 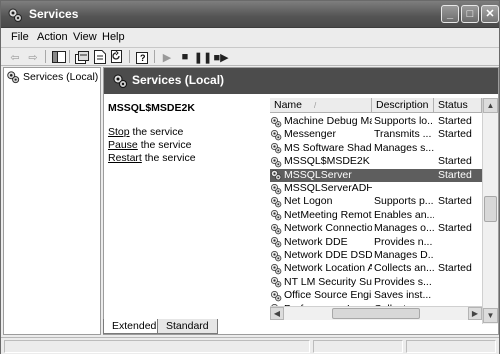 What do you see at coordinates (310, 134) in the screenshot?
I see `service-name: Messenger` at bounding box center [310, 134].